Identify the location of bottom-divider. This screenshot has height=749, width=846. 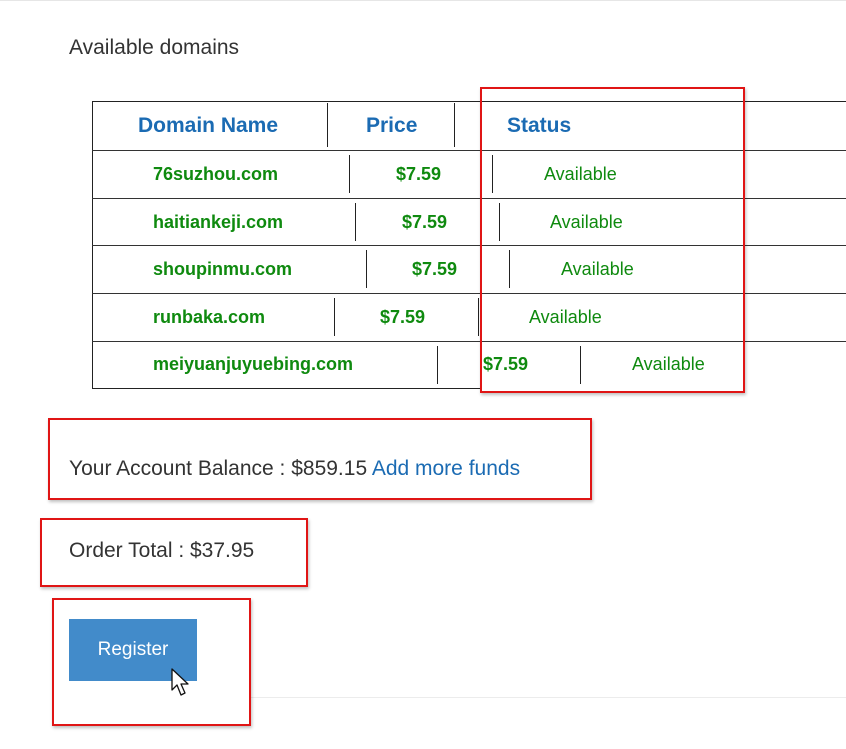
(548, 697).